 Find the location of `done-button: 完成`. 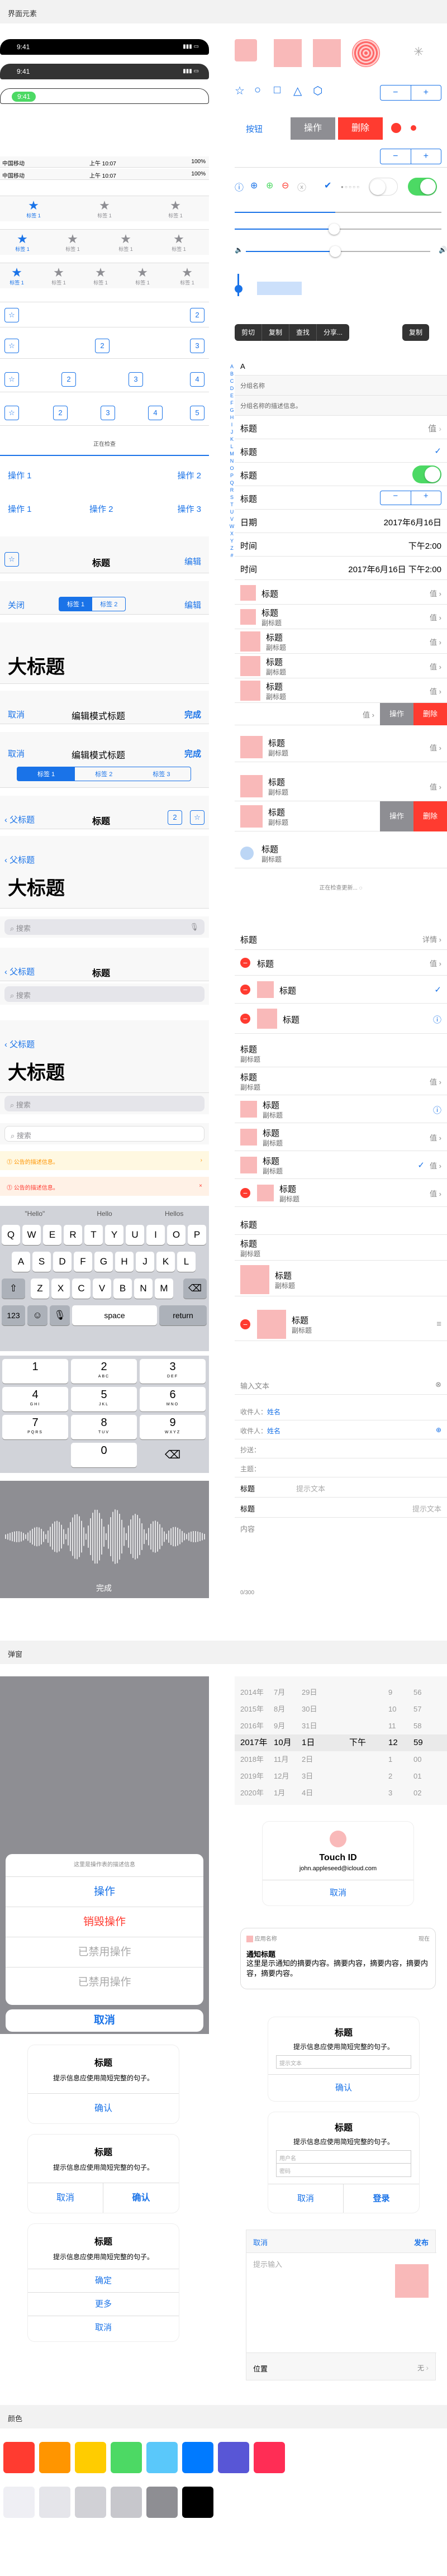

done-button: 完成 is located at coordinates (192, 714).